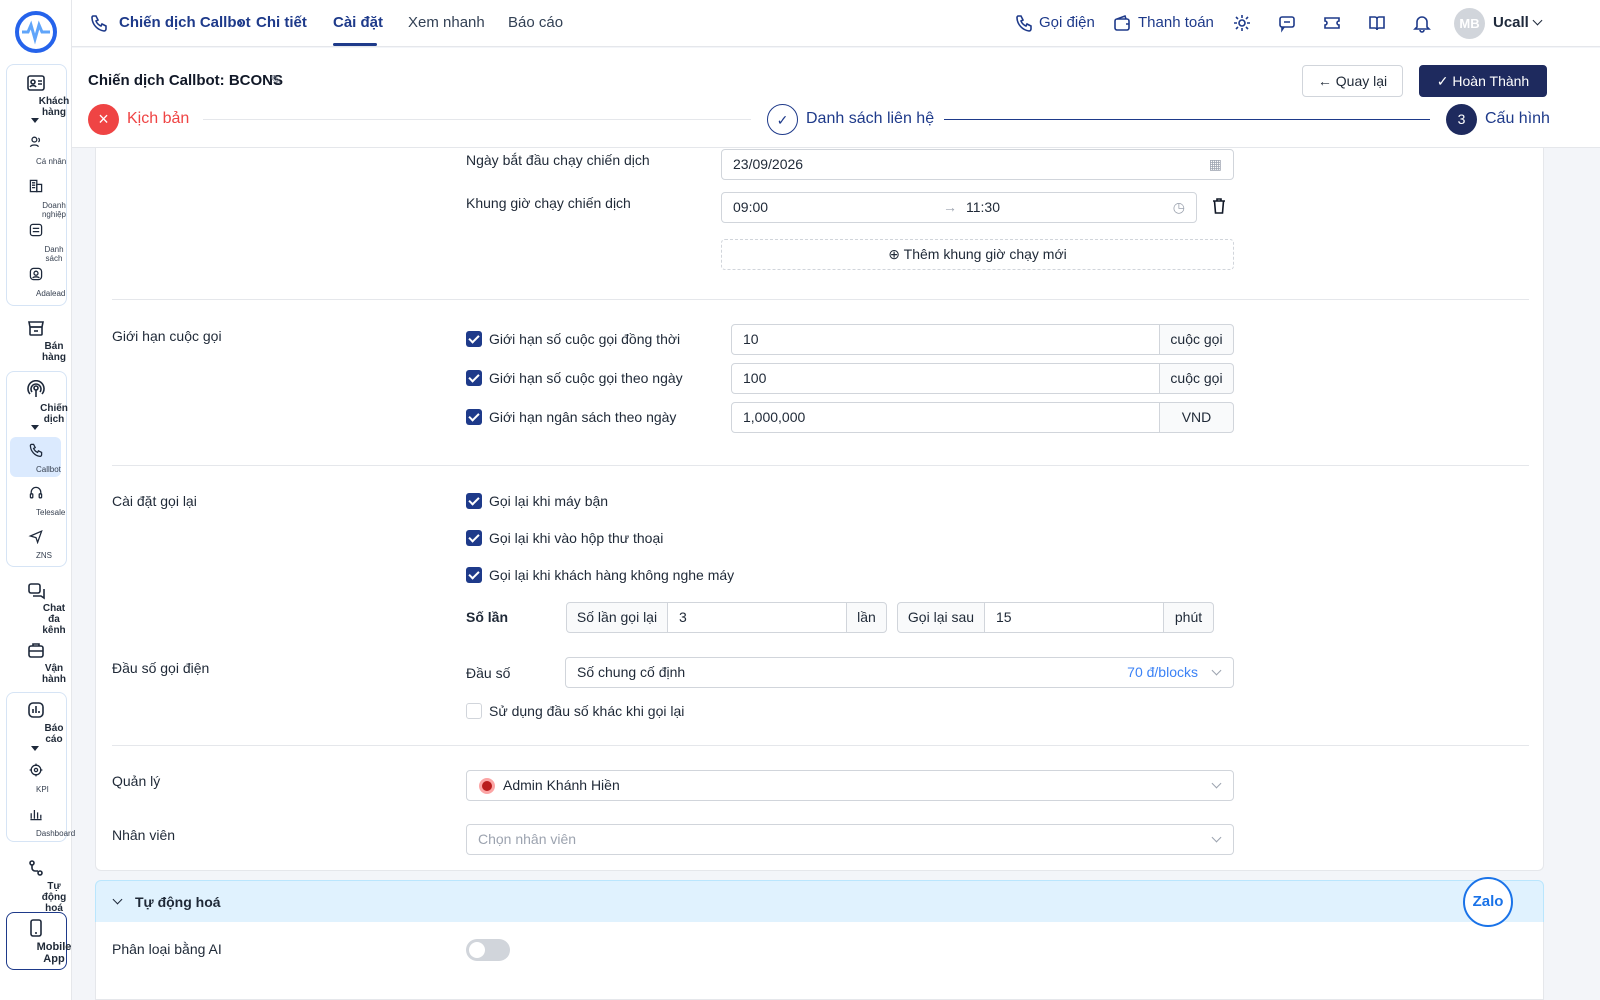 This screenshot has height=1000, width=1600. I want to click on recall-noanswer-label: Gọi lại khi khách hàng không nghe máy, so click(612, 575).